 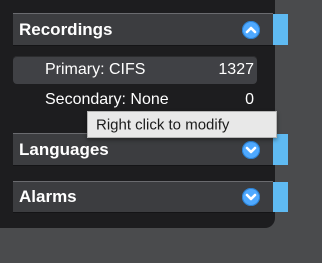 I want to click on list-item-primary: Primary: CIFS 1327, so click(x=135, y=70).